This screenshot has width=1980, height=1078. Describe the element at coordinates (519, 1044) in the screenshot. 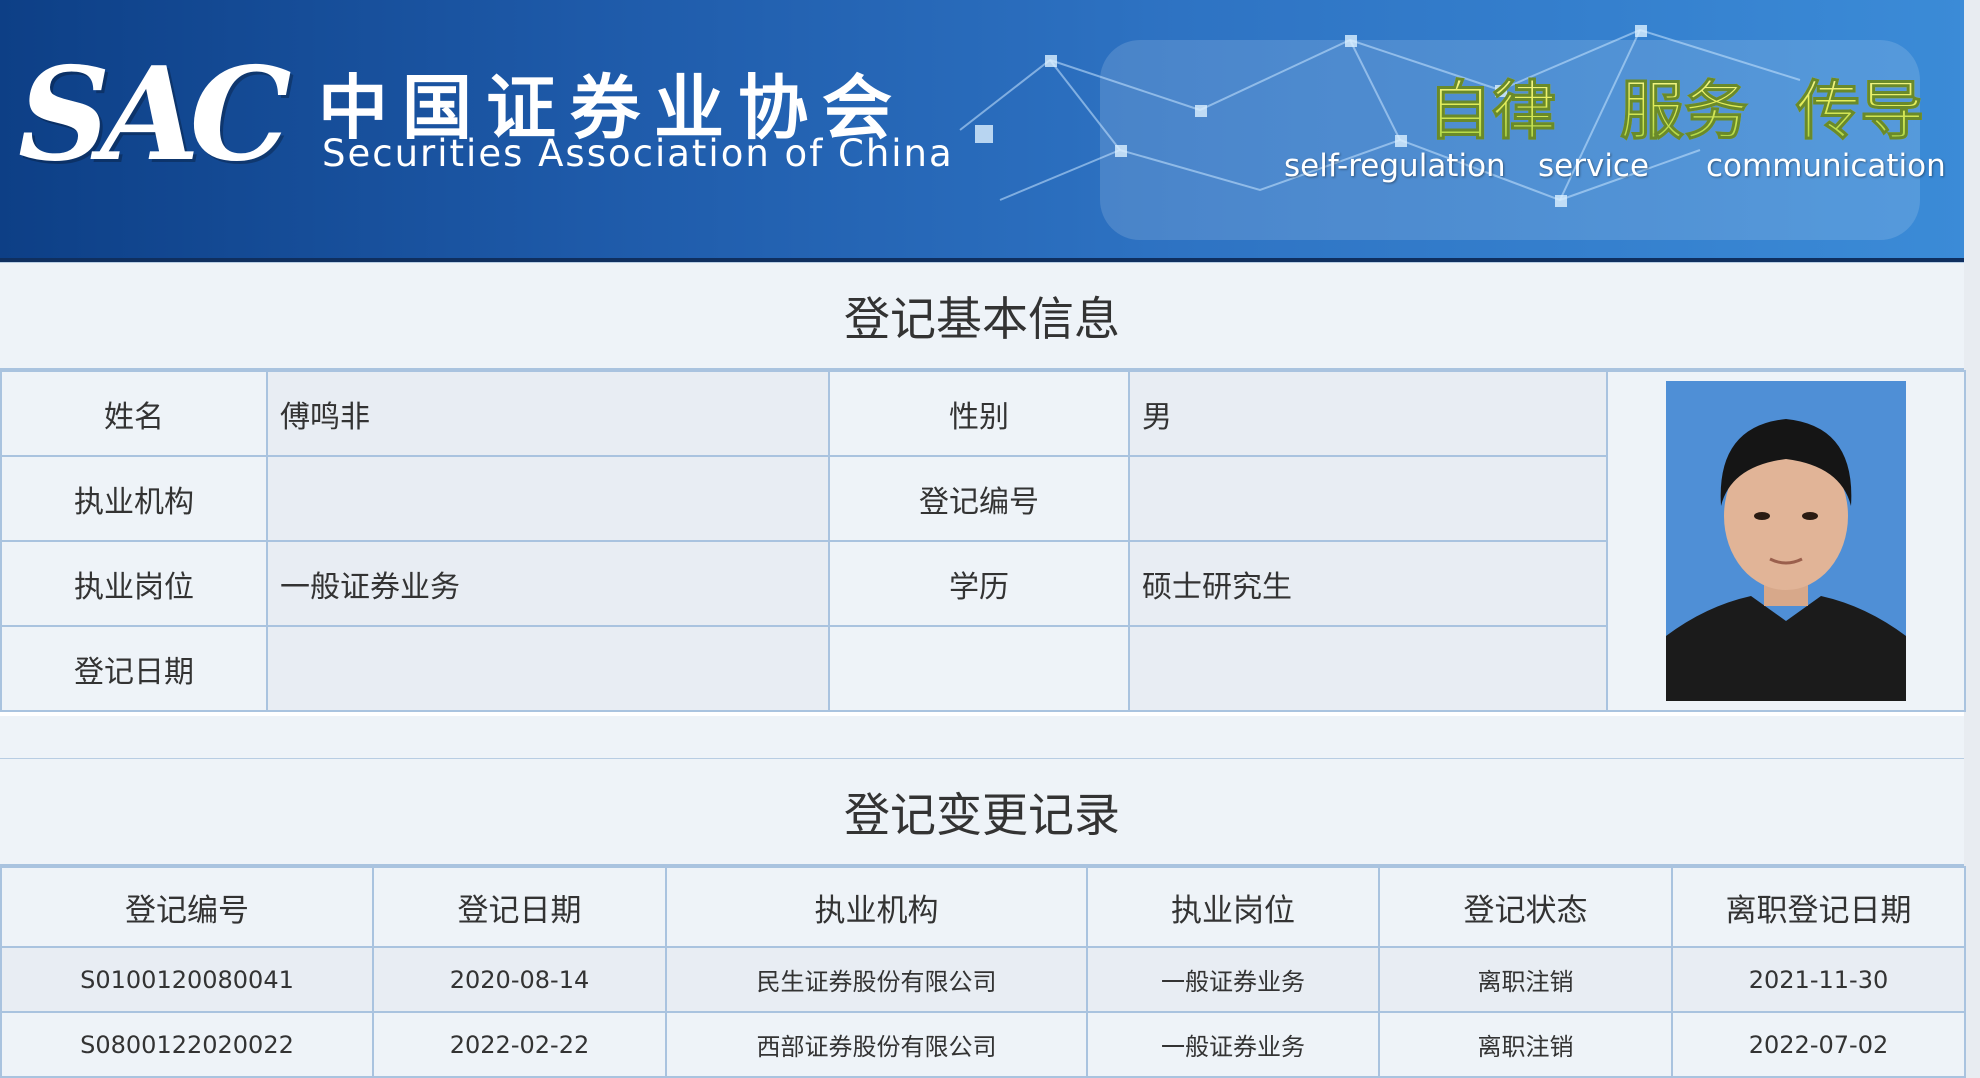

I see `cell-reg-date: 2022-02-22` at that location.